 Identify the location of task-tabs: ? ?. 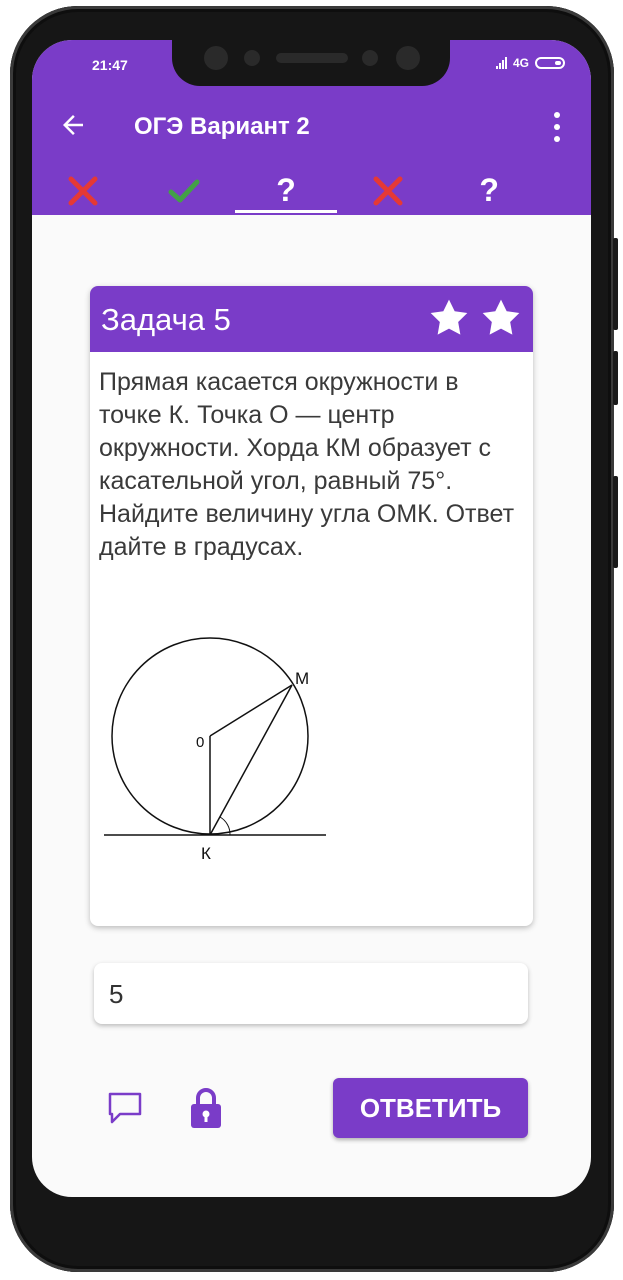
(311, 190).